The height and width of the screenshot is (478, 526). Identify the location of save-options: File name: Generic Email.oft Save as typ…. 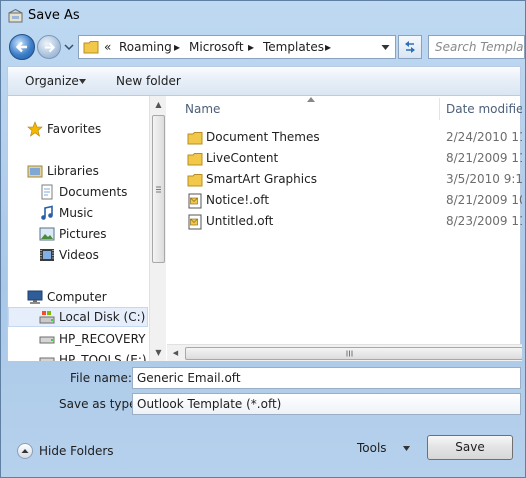
(264, 389).